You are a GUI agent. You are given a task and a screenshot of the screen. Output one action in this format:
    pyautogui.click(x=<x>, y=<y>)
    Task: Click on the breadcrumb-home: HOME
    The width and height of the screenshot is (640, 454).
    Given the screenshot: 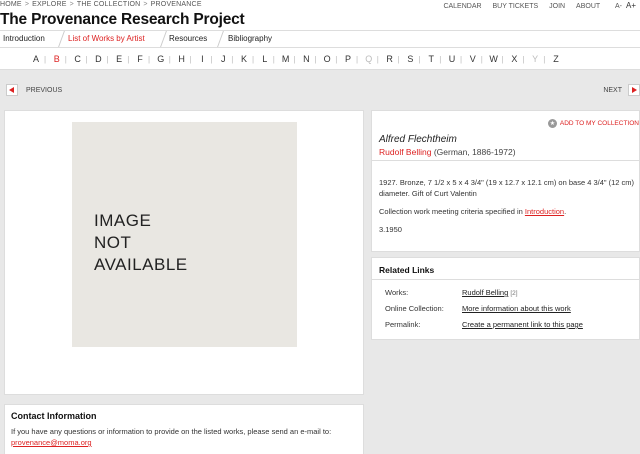 What is the action you would take?
    pyautogui.click(x=11, y=4)
    